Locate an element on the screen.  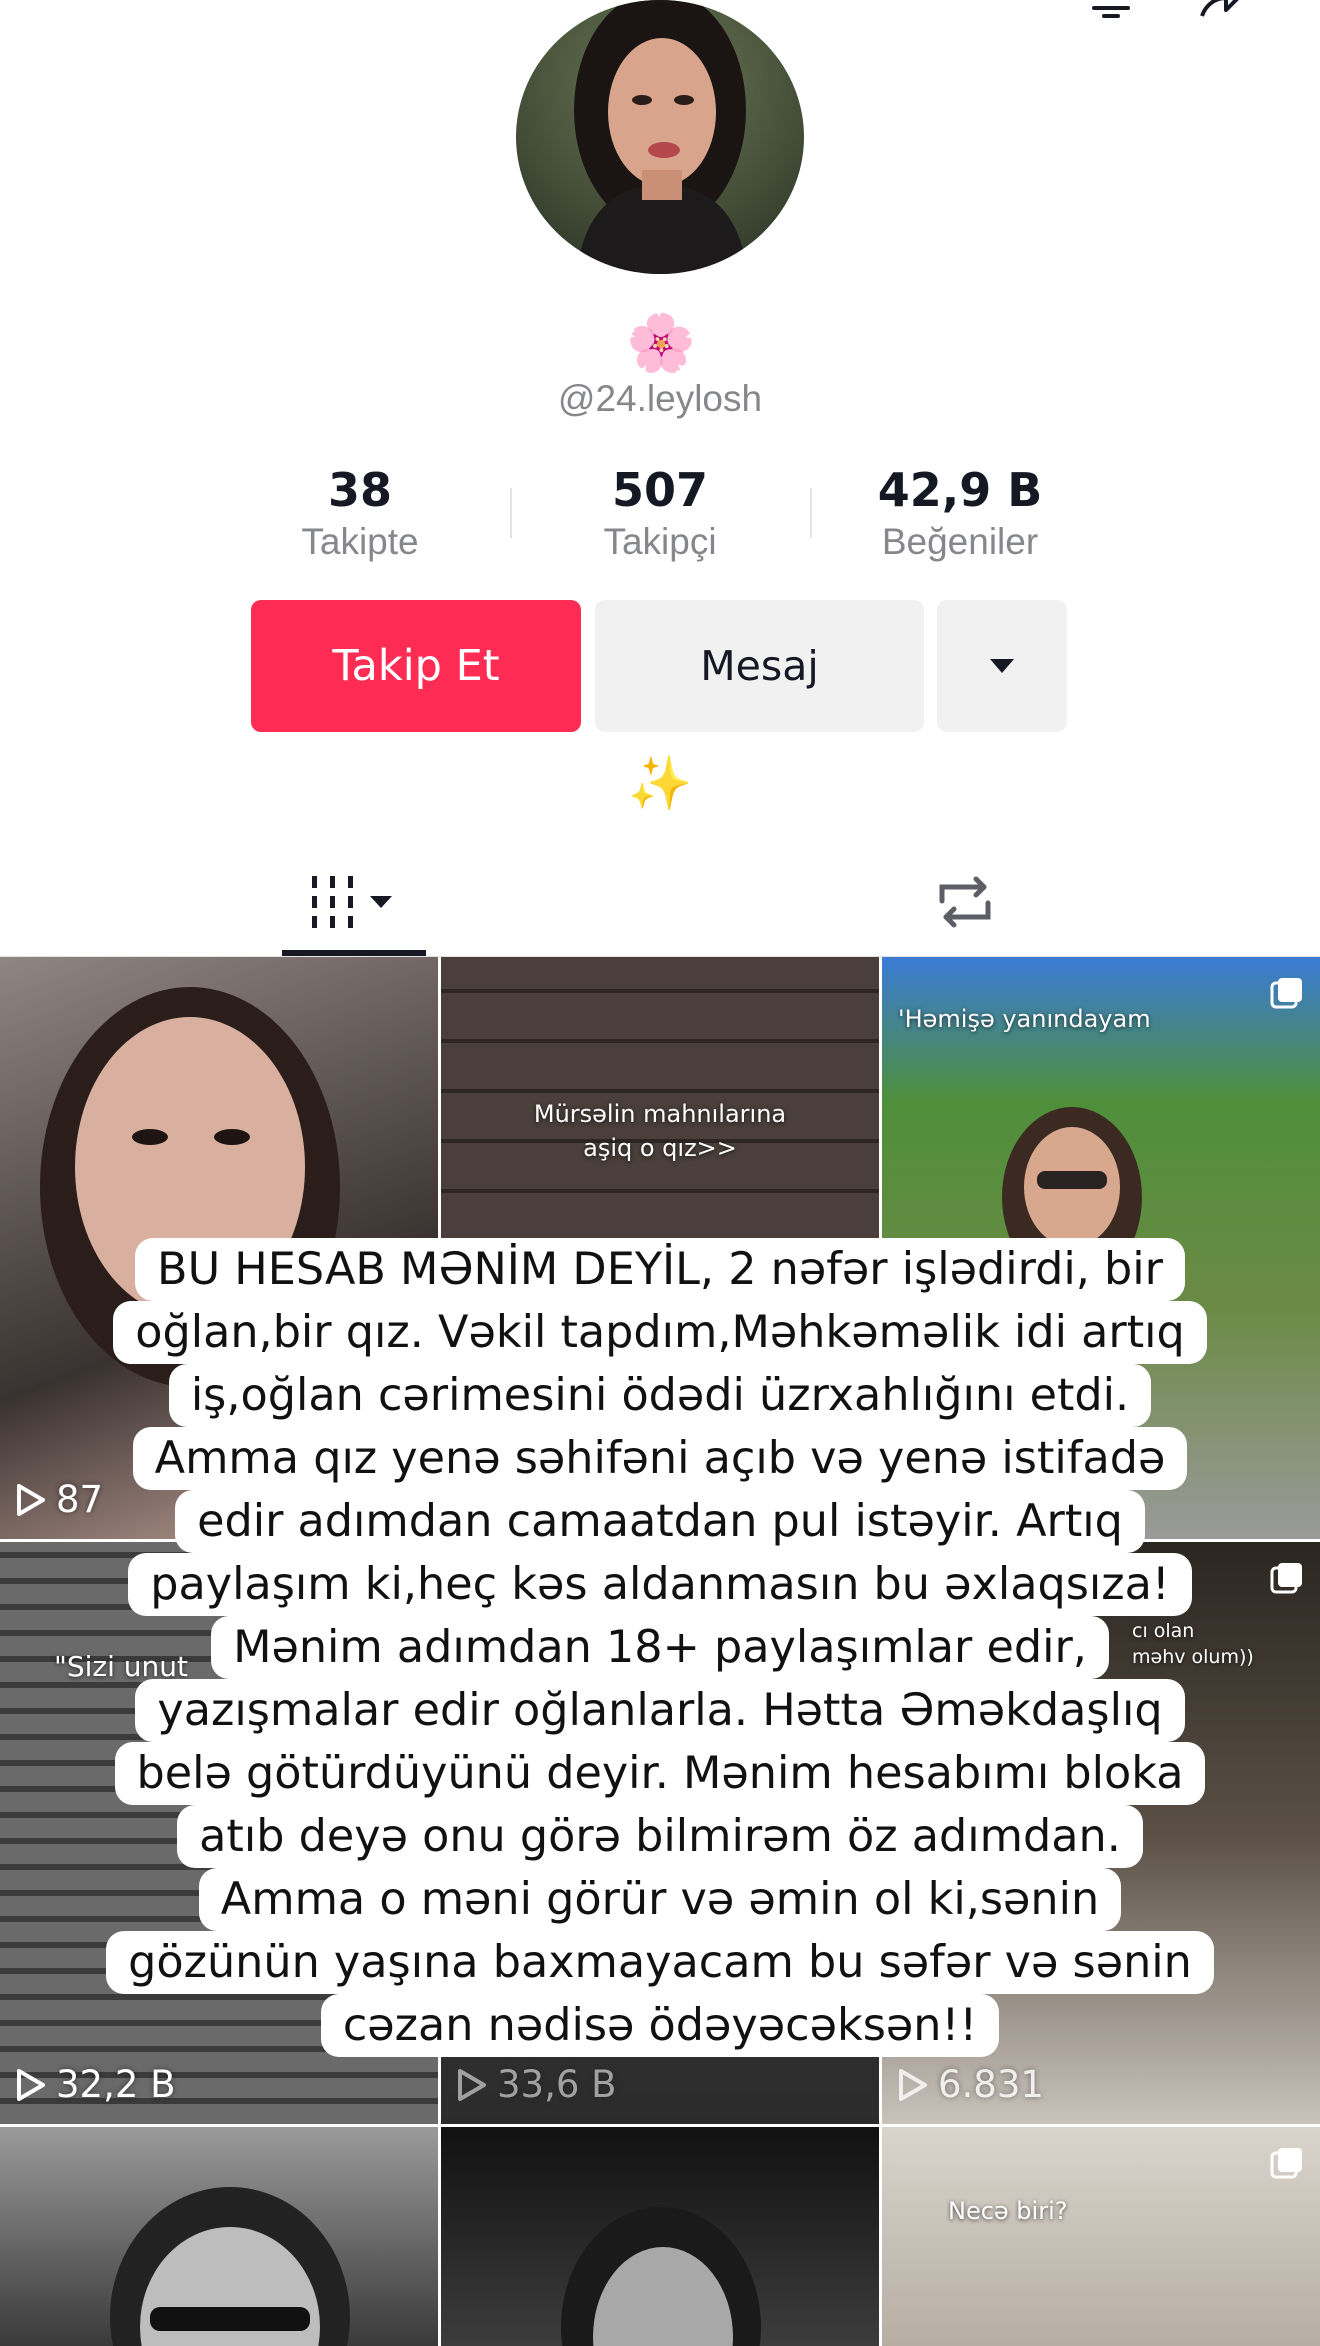
tab-reposts is located at coordinates (965, 902).